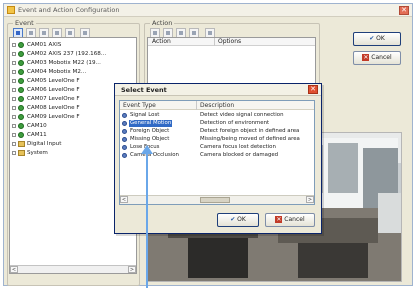 The image size is (419, 292). I want to click on tree-item-label: CAM11, so click(37, 135).